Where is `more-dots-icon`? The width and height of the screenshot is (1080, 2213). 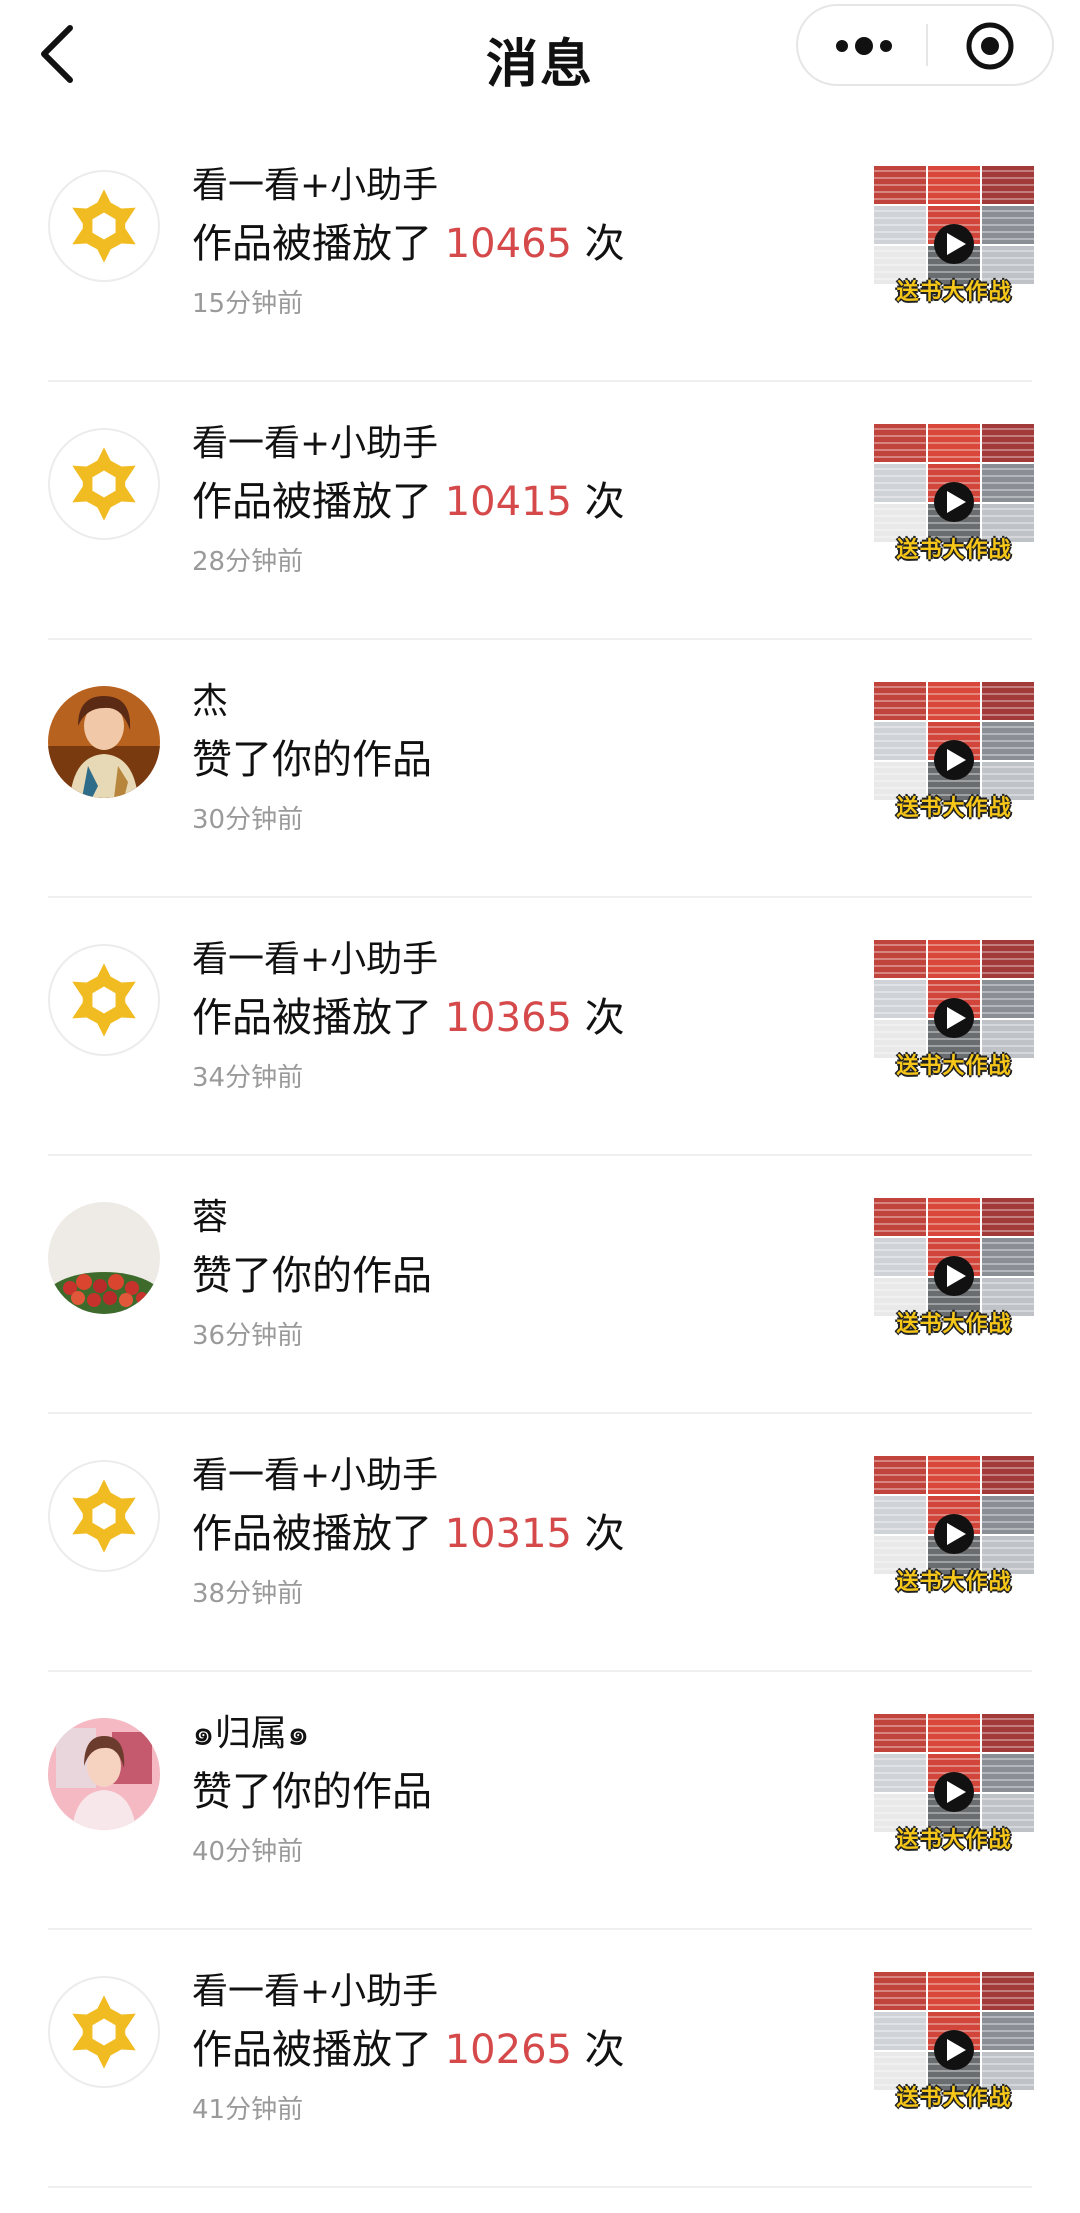 more-dots-icon is located at coordinates (864, 46).